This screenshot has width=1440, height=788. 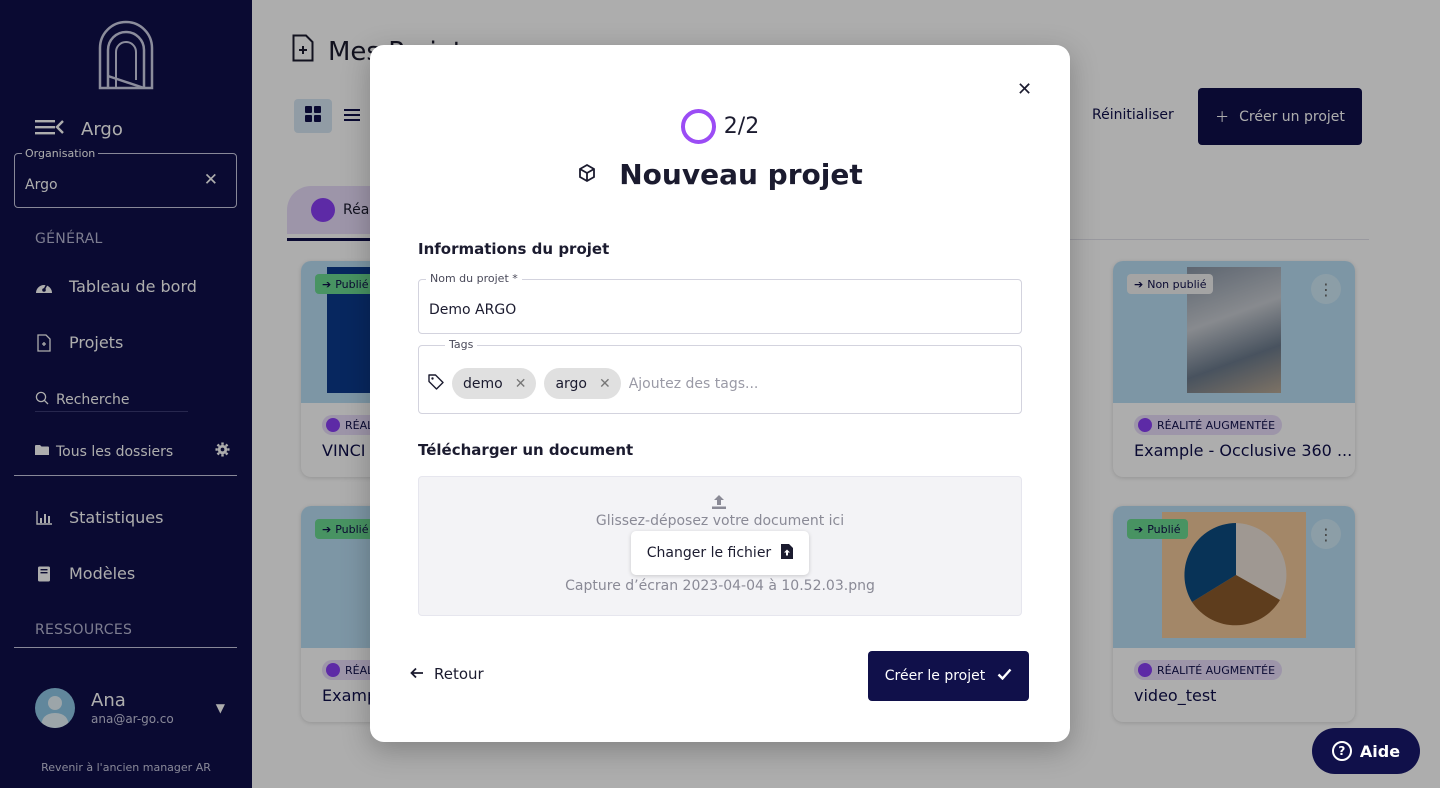 What do you see at coordinates (461, 344) in the screenshot?
I see `tags-label: Tags` at bounding box center [461, 344].